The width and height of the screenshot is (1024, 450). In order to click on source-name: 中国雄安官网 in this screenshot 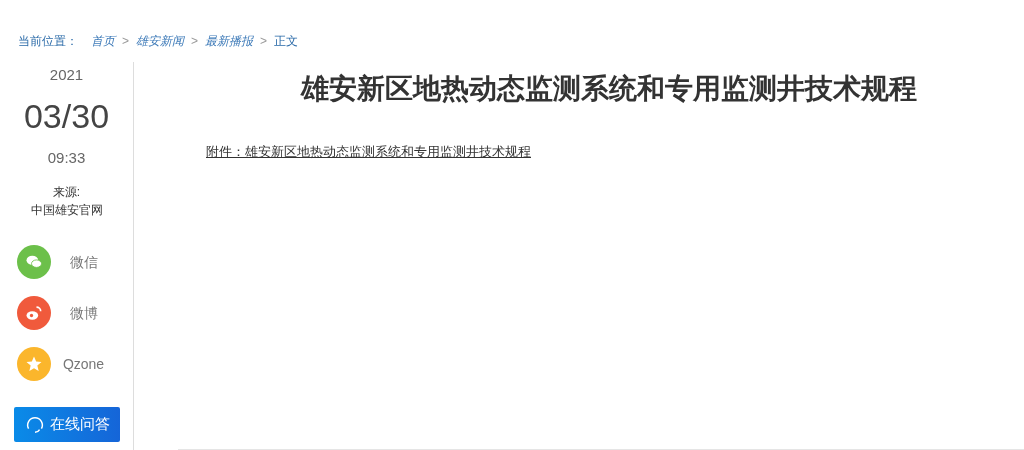, I will do `click(66, 210)`.